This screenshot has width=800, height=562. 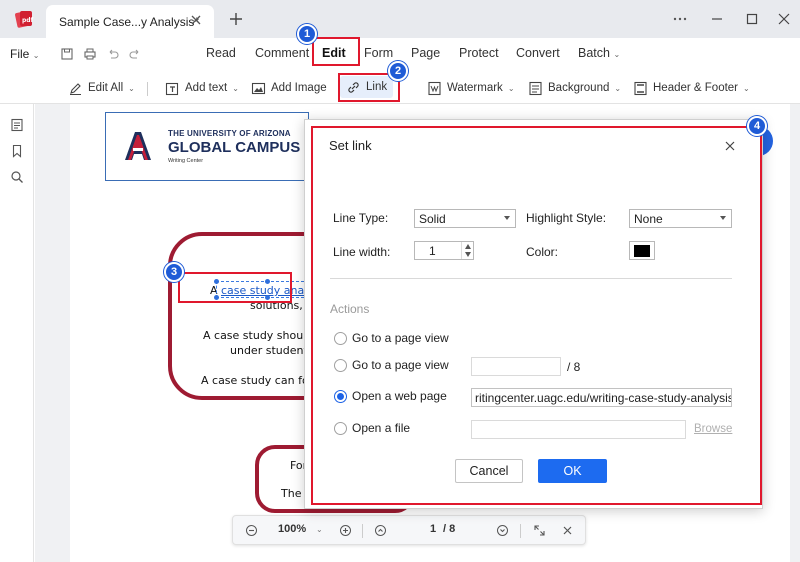 What do you see at coordinates (409, 530) in the screenshot?
I see `zoom-bar: 100% ⌄ 1 / 8` at bounding box center [409, 530].